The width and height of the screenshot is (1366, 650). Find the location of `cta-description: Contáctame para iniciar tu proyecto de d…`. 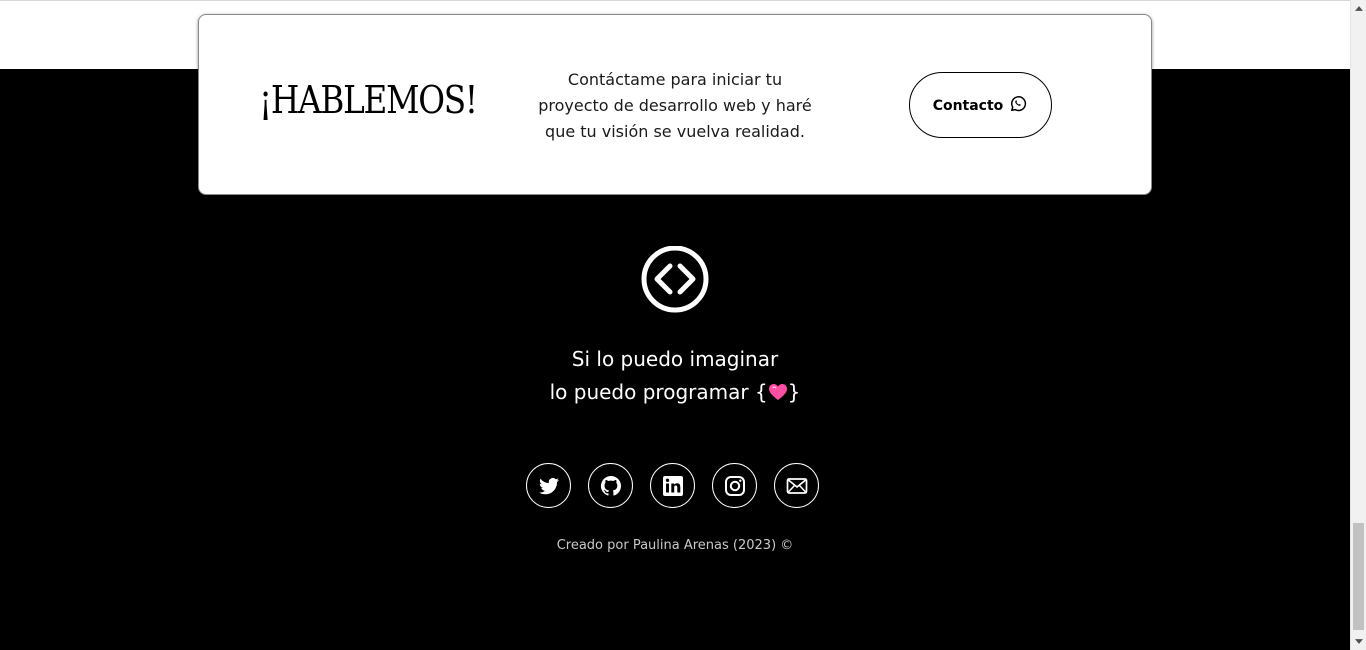

cta-description: Contáctame para iniciar tu proyecto de d… is located at coordinates (675, 105).